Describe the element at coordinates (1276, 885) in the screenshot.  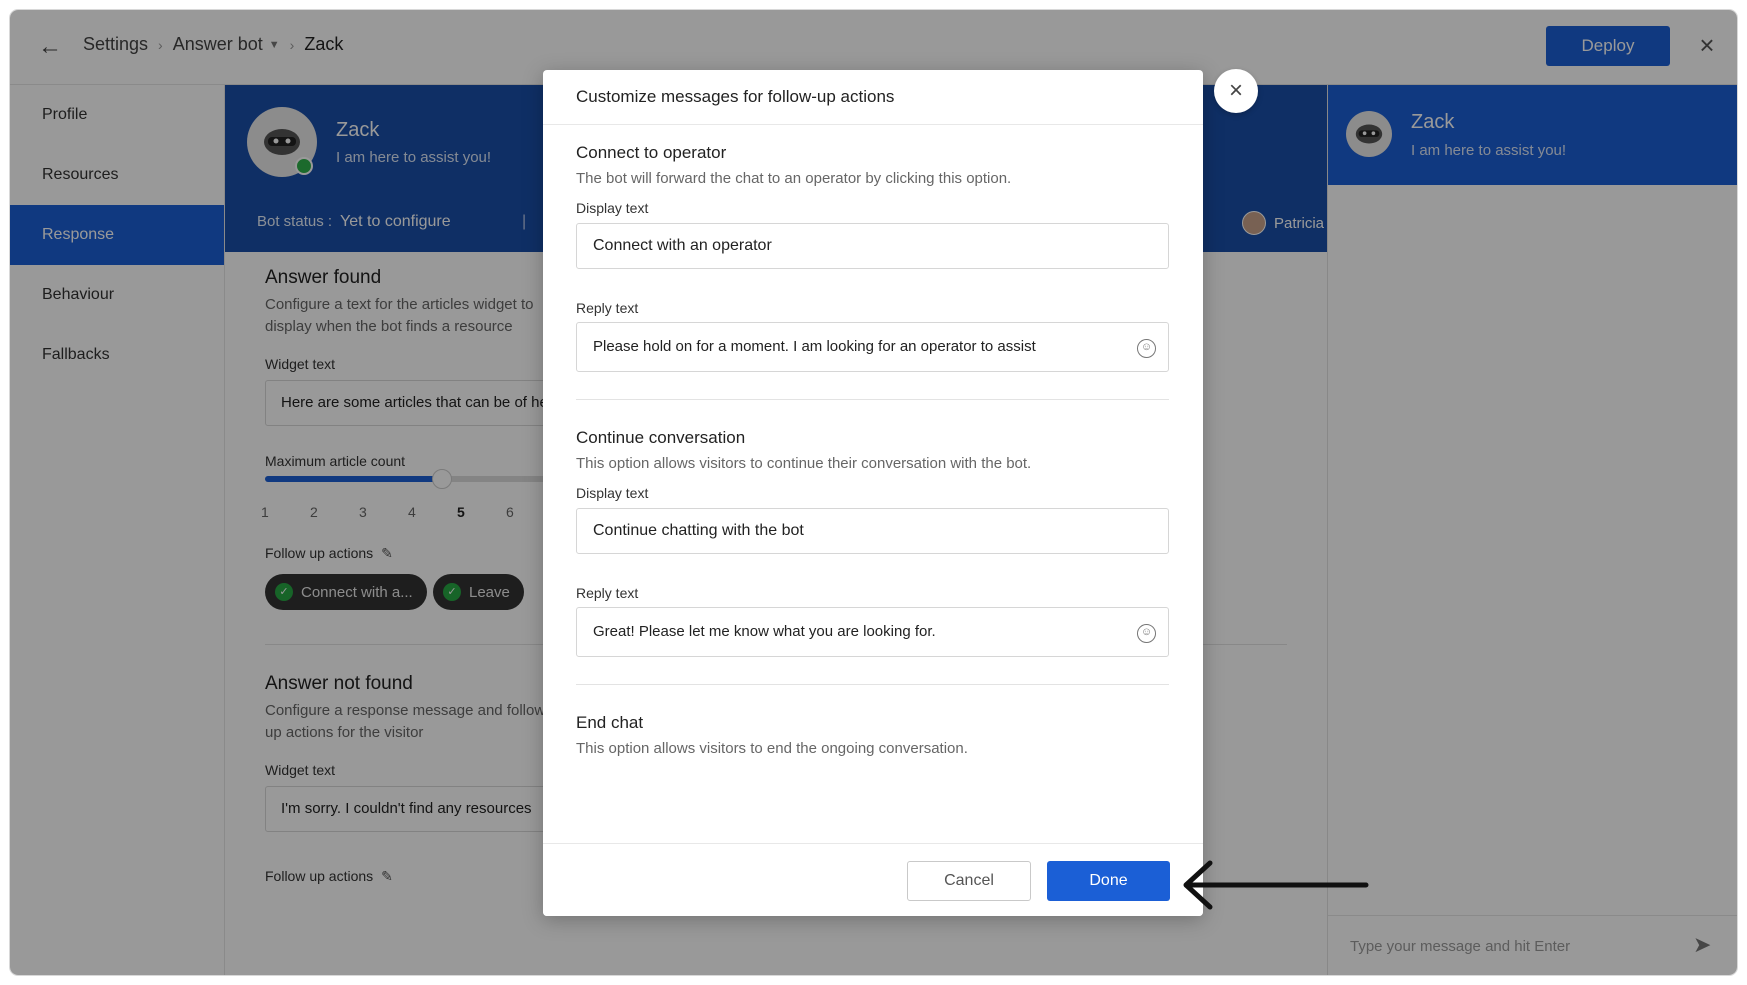
I see `annotation-arrow-icon` at that location.